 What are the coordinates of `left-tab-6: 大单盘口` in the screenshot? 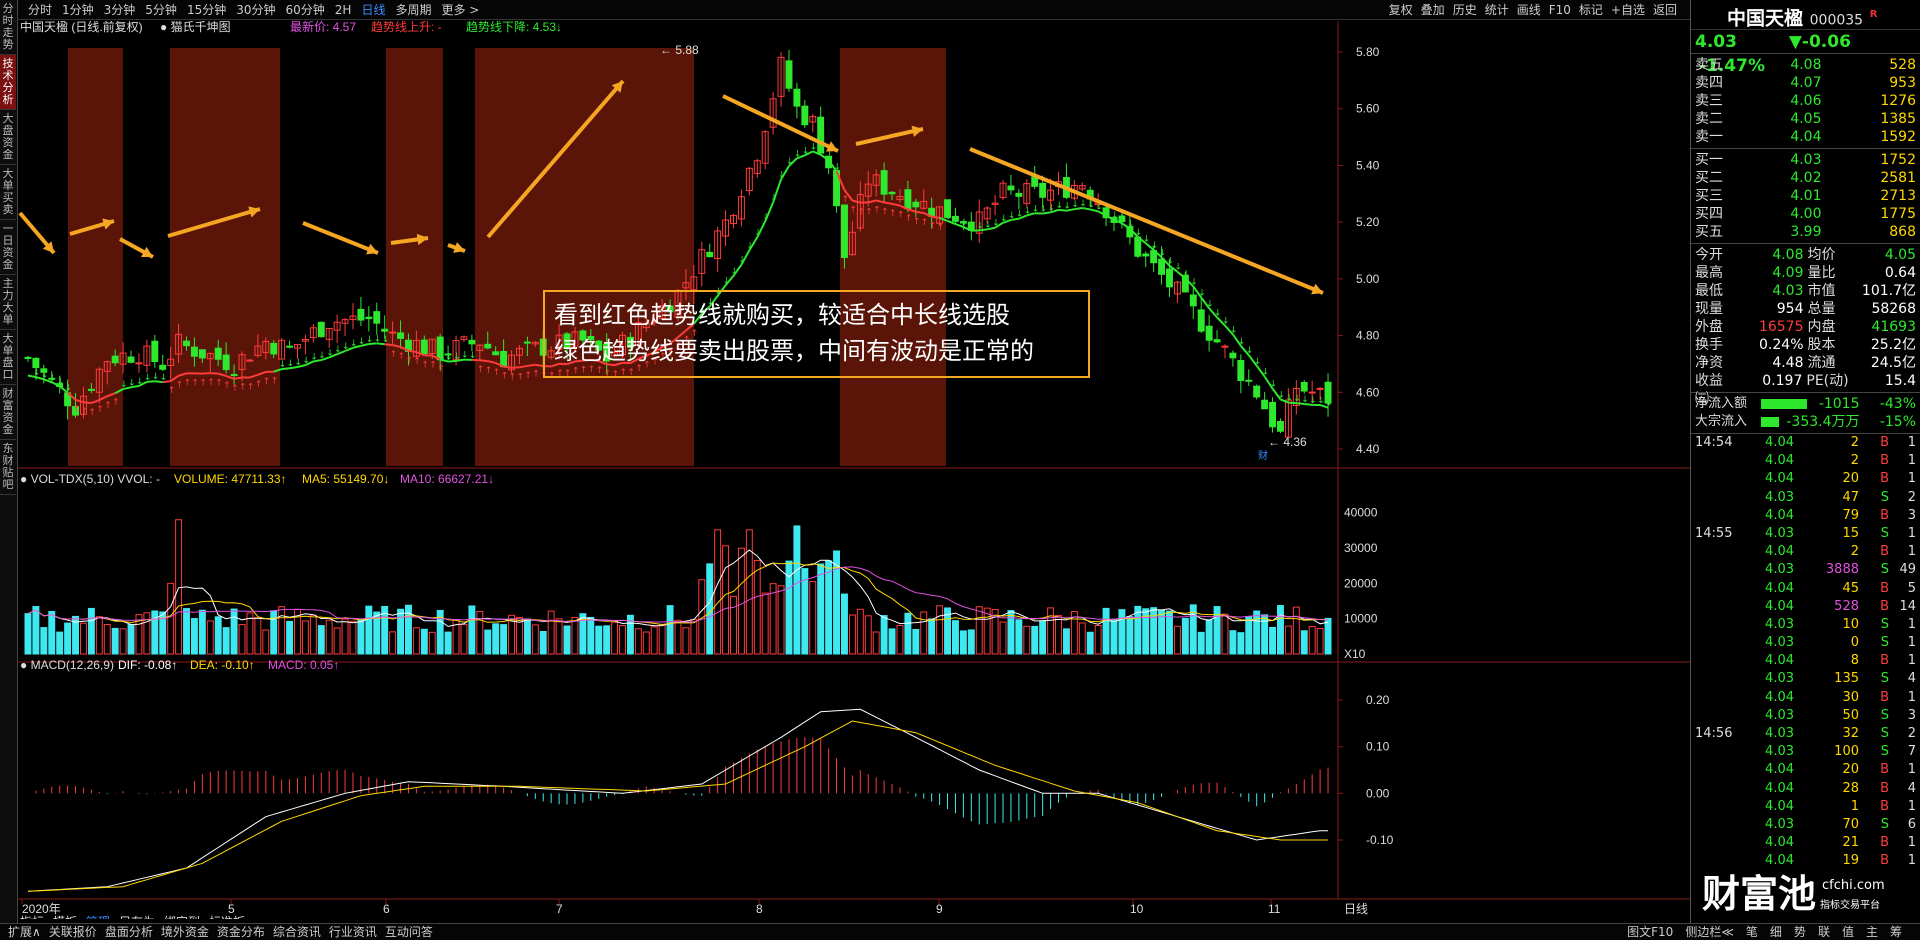 It's located at (8, 357).